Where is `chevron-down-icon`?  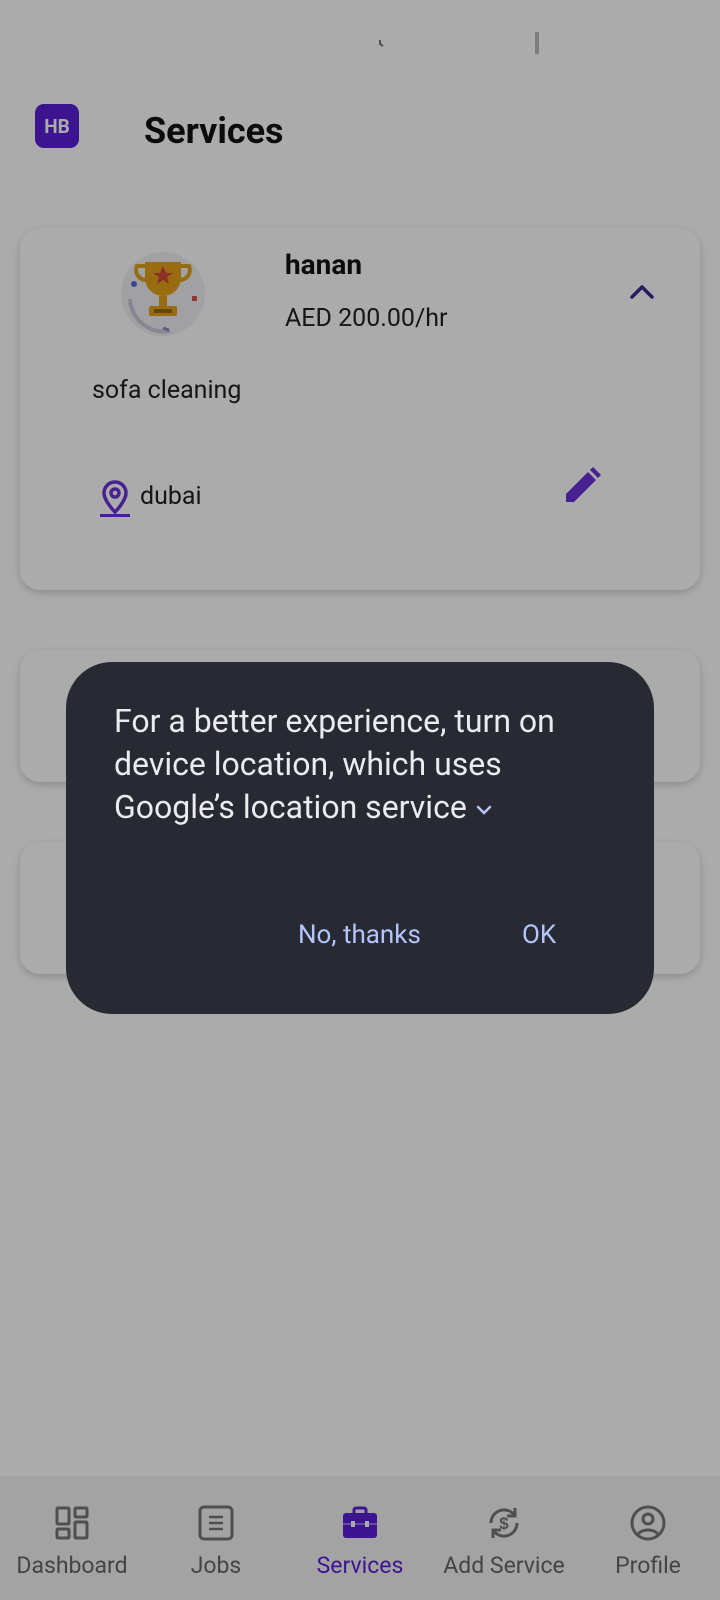
chevron-down-icon is located at coordinates (484, 810).